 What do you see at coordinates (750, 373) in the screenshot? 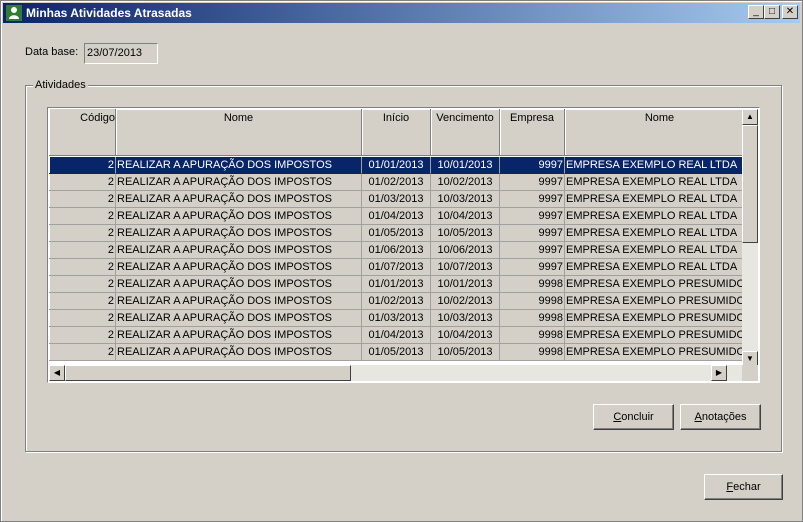
I see `scrollbar-corner` at bounding box center [750, 373].